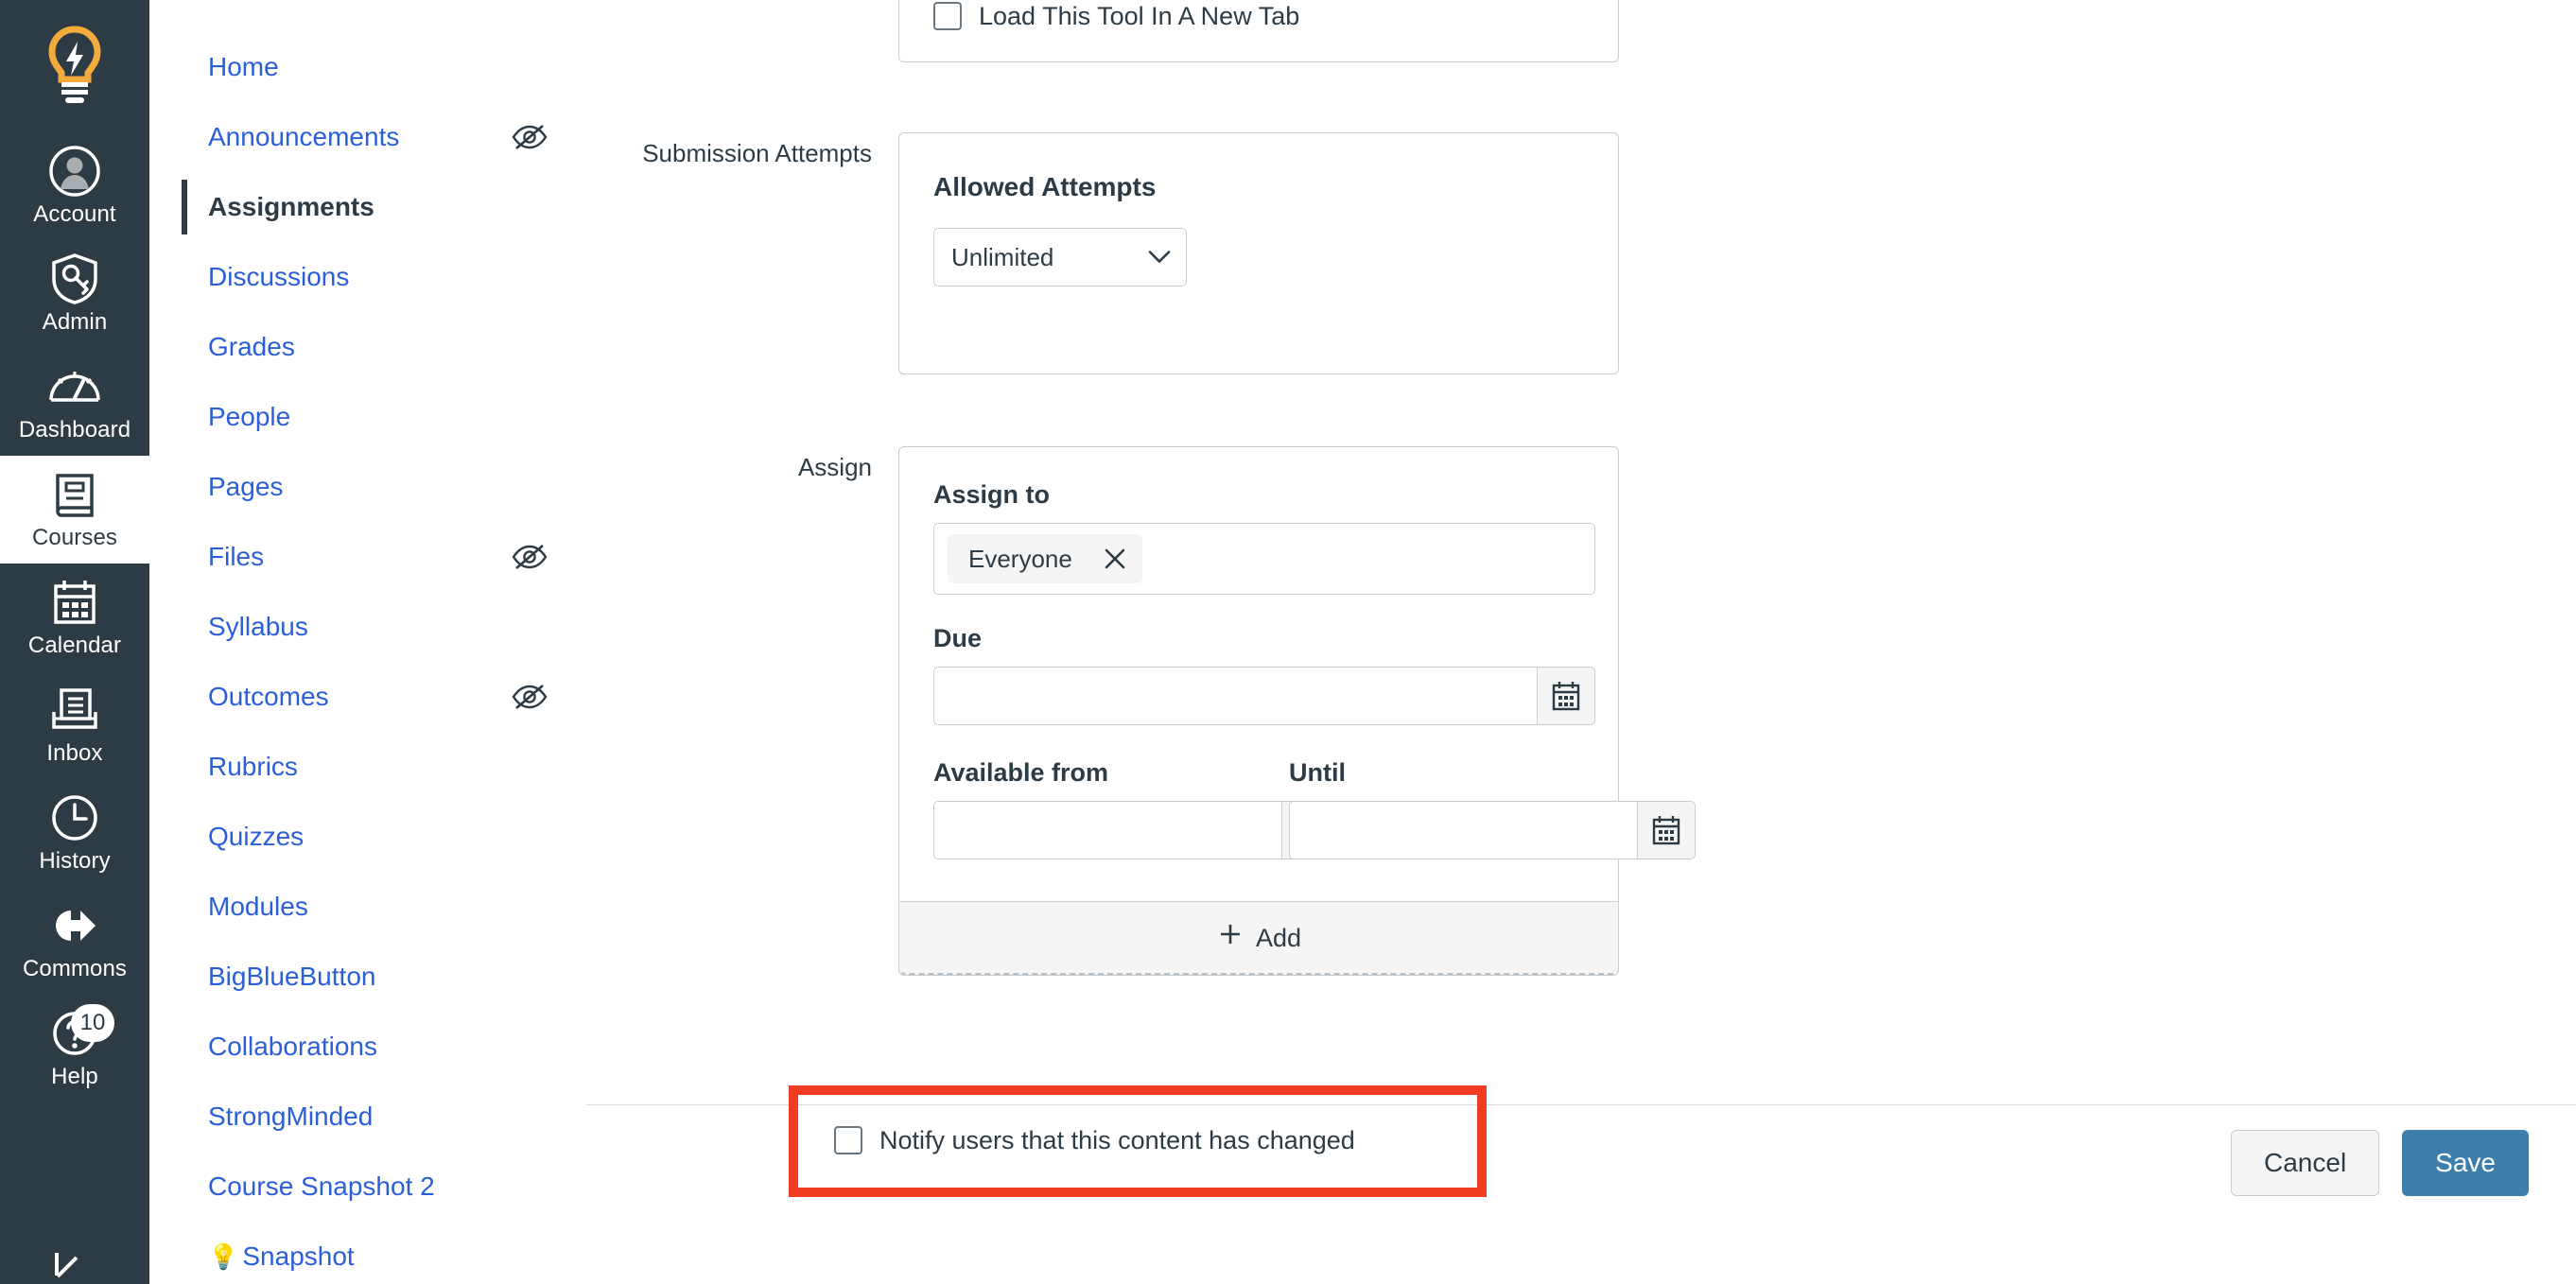 Image resolution: width=2576 pixels, height=1284 pixels. What do you see at coordinates (367, 557) in the screenshot?
I see `course-nav-item-files: Files` at bounding box center [367, 557].